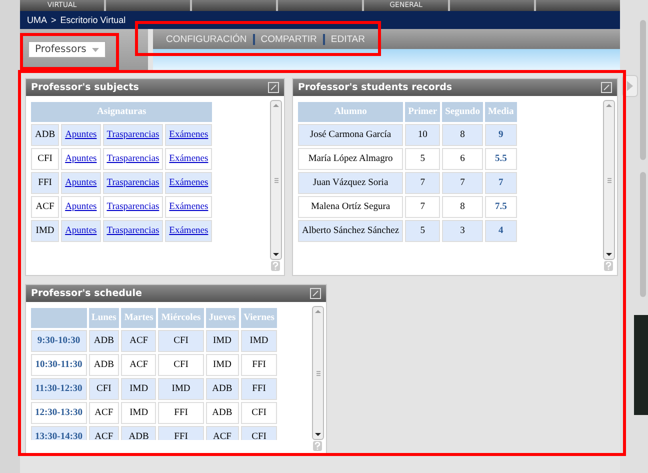 Image resolution: width=648 pixels, height=473 pixels. I want to click on cell-text: 10, so click(423, 135).